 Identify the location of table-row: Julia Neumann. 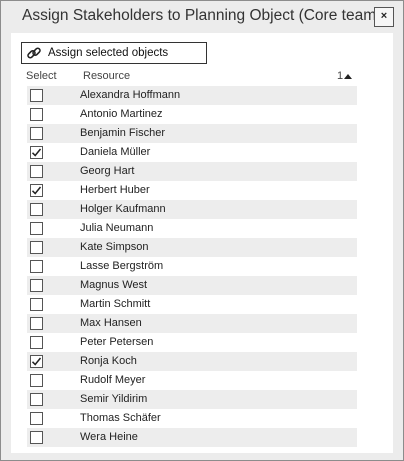
(192, 228).